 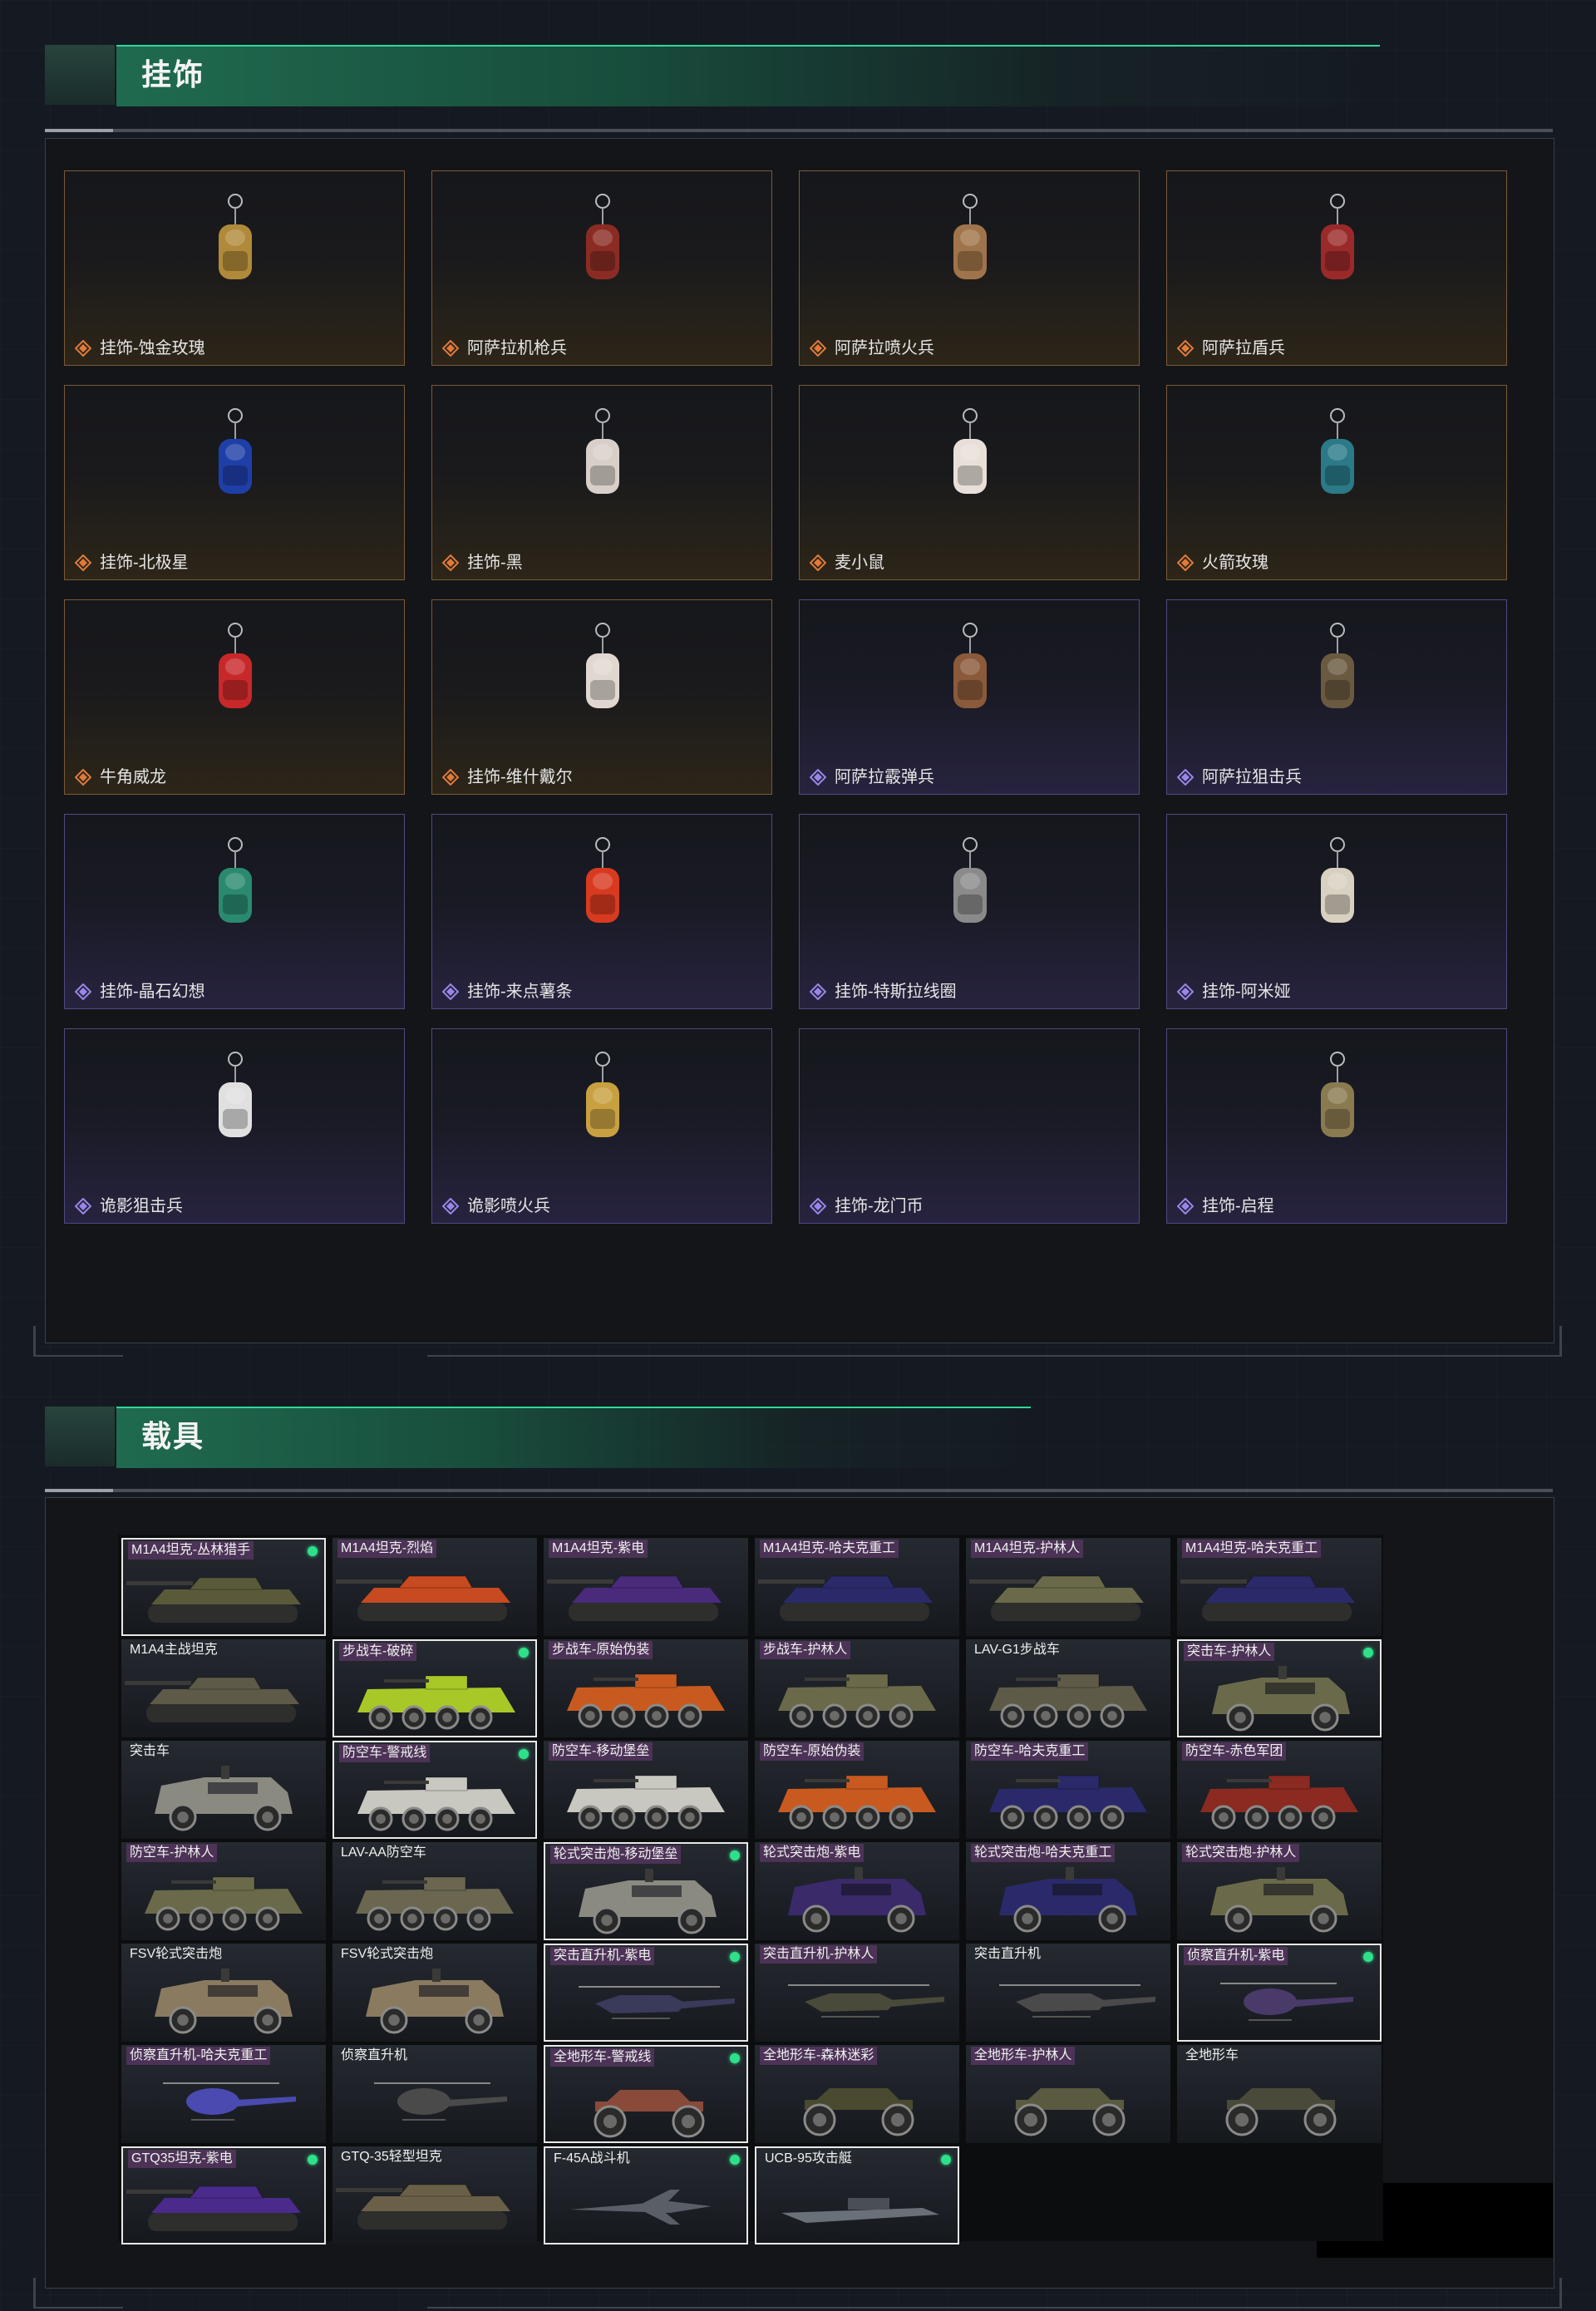 What do you see at coordinates (1068, 1891) in the screenshot?
I see `vehicle-card: 轮式突击炮-哈夫克重工` at bounding box center [1068, 1891].